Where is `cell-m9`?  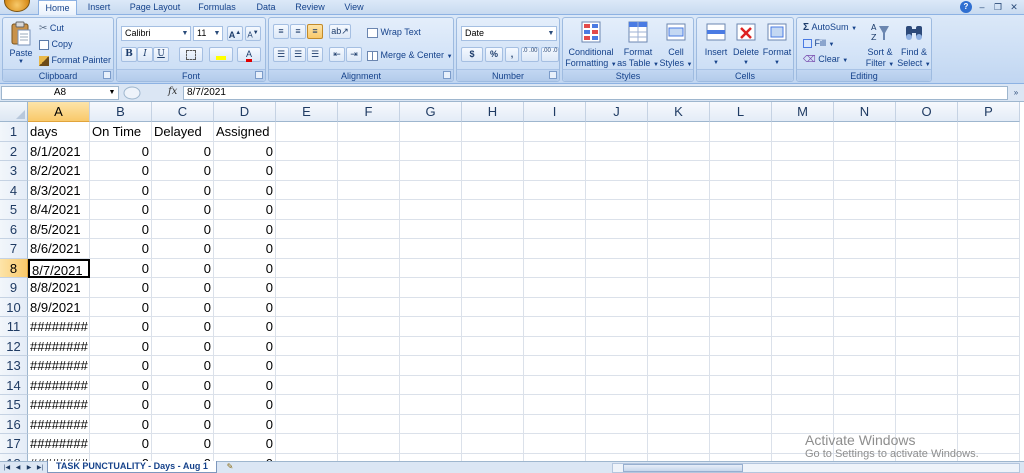 cell-m9 is located at coordinates (803, 288).